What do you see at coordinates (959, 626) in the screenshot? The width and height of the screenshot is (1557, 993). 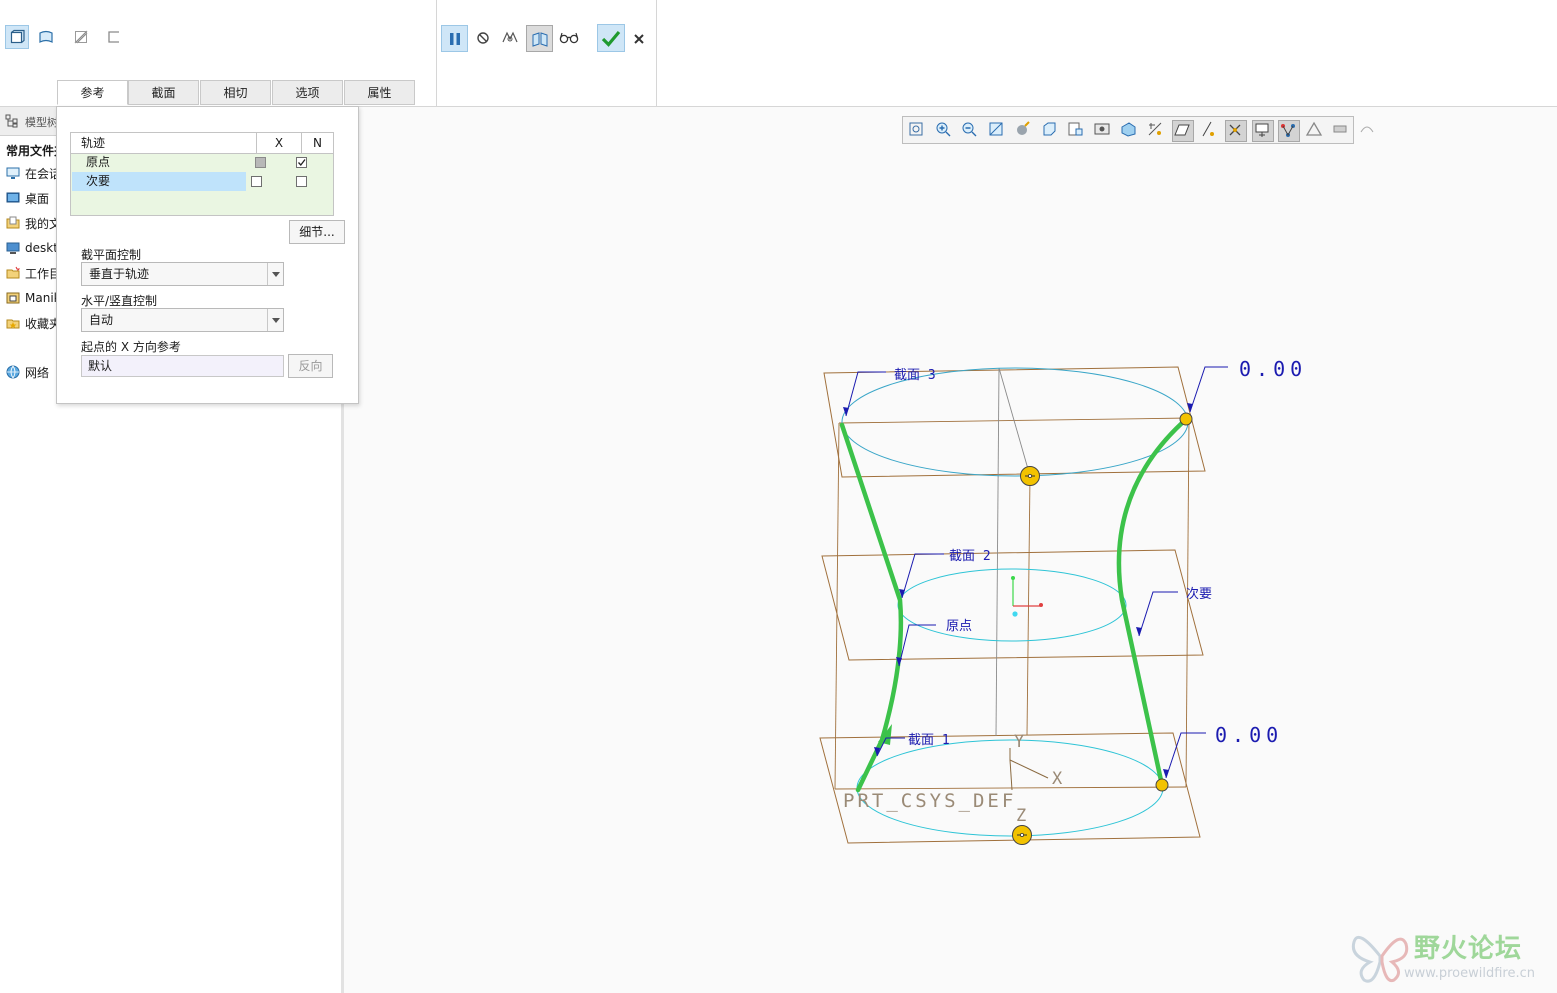 I see `origin-label: 原点` at bounding box center [959, 626].